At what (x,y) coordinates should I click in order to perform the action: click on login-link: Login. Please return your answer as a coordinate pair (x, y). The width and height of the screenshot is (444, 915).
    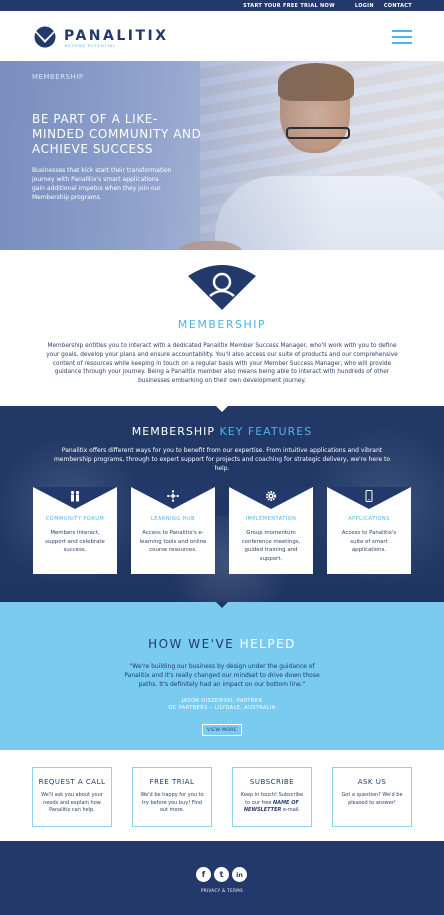
    Looking at the image, I should click on (364, 6).